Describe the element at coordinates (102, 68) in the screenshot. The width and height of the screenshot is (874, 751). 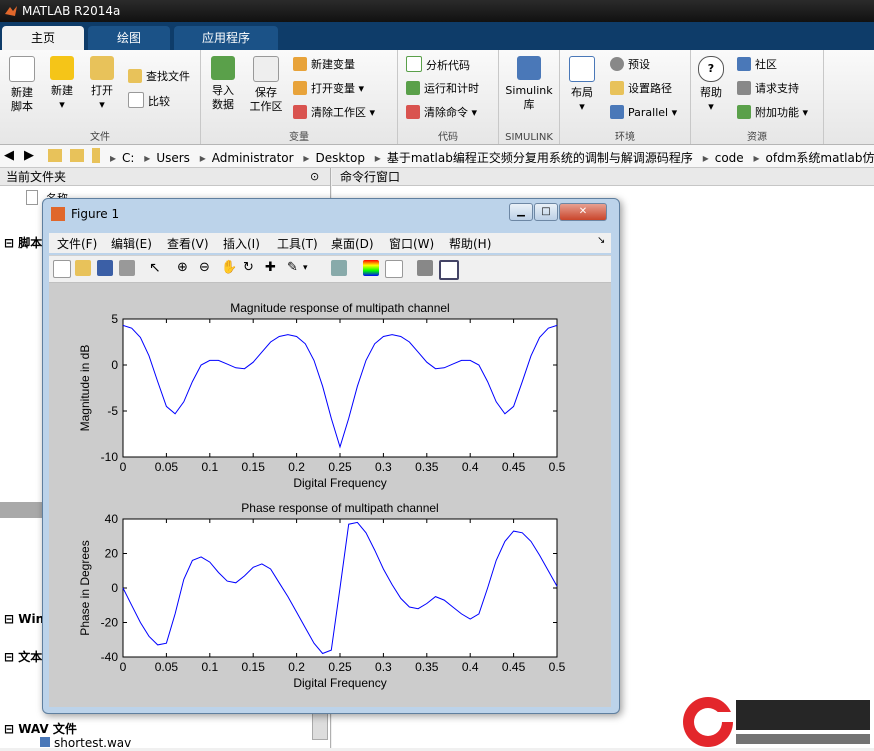
I see `folder-open-icon` at that location.